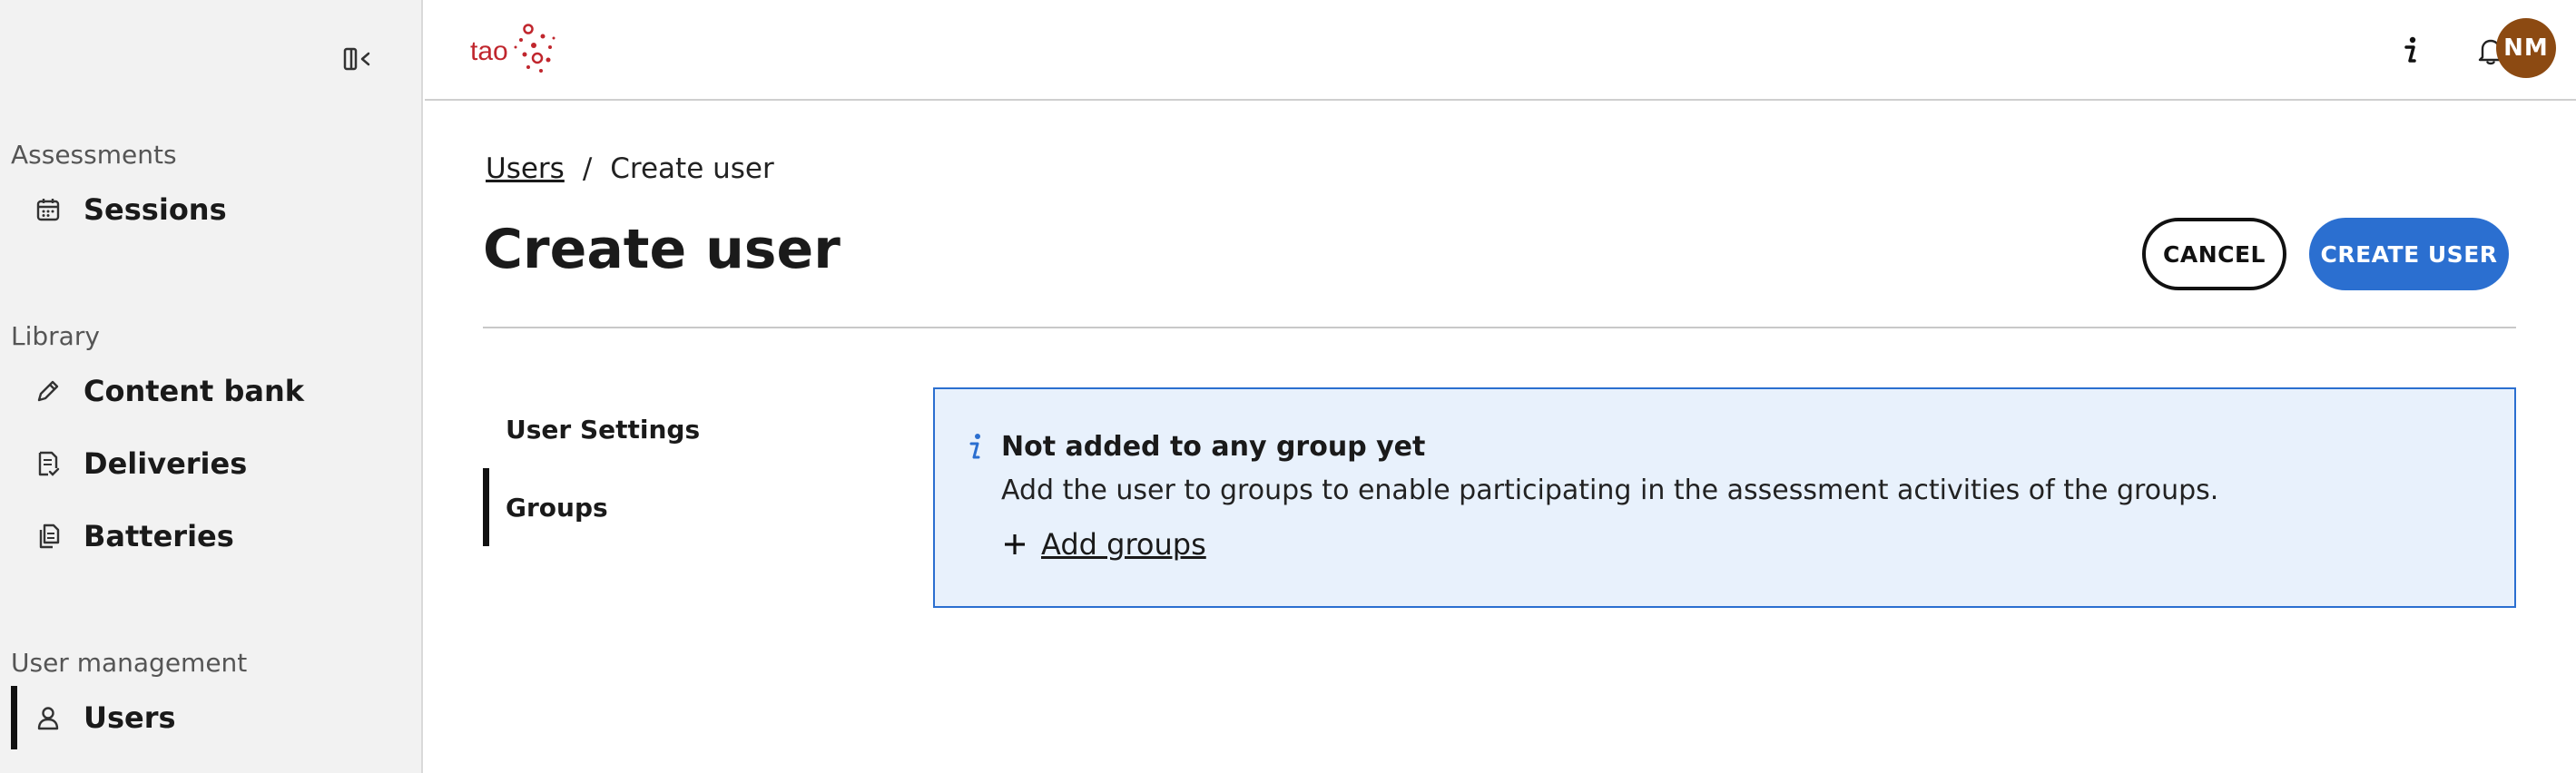  Describe the element at coordinates (129, 663) in the screenshot. I see `sidebar-section-user-management: User management` at that location.